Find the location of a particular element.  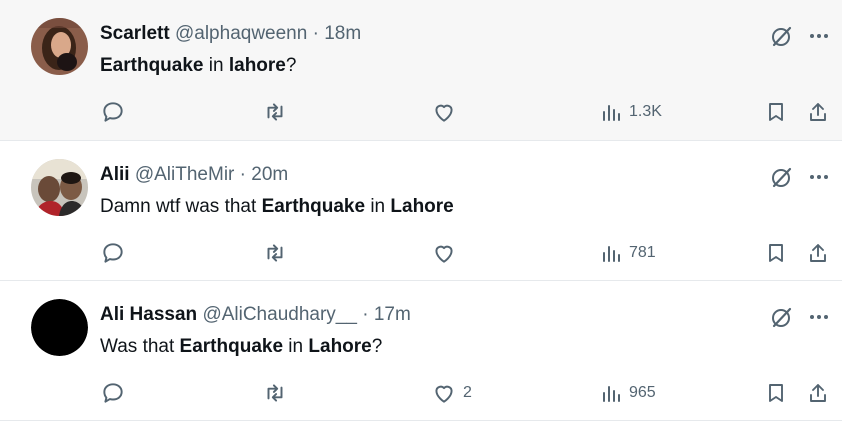

author-name: Scarlett is located at coordinates (135, 33).